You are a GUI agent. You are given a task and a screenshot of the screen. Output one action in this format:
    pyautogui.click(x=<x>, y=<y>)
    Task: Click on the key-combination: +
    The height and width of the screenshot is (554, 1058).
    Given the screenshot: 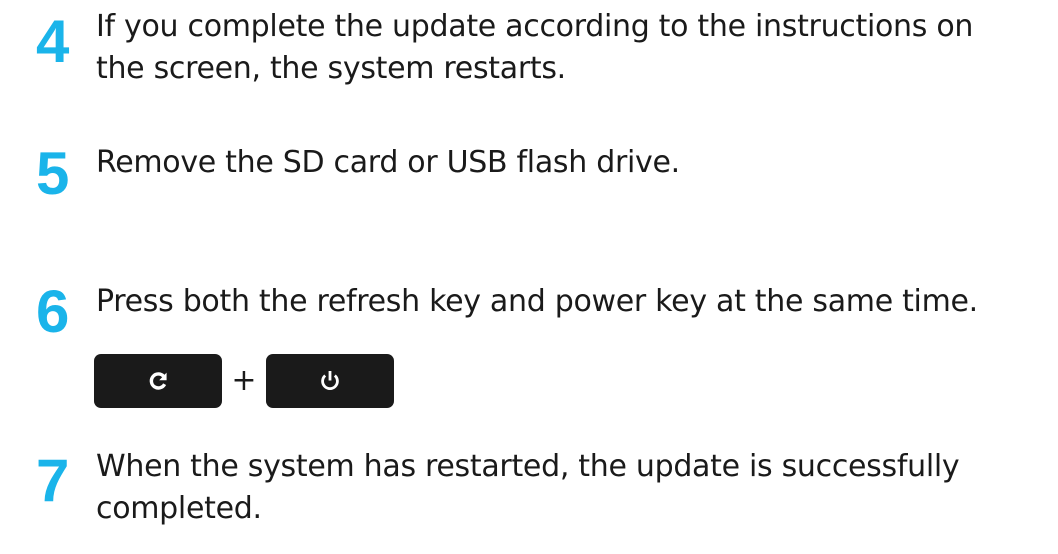 What is the action you would take?
    pyautogui.click(x=244, y=381)
    